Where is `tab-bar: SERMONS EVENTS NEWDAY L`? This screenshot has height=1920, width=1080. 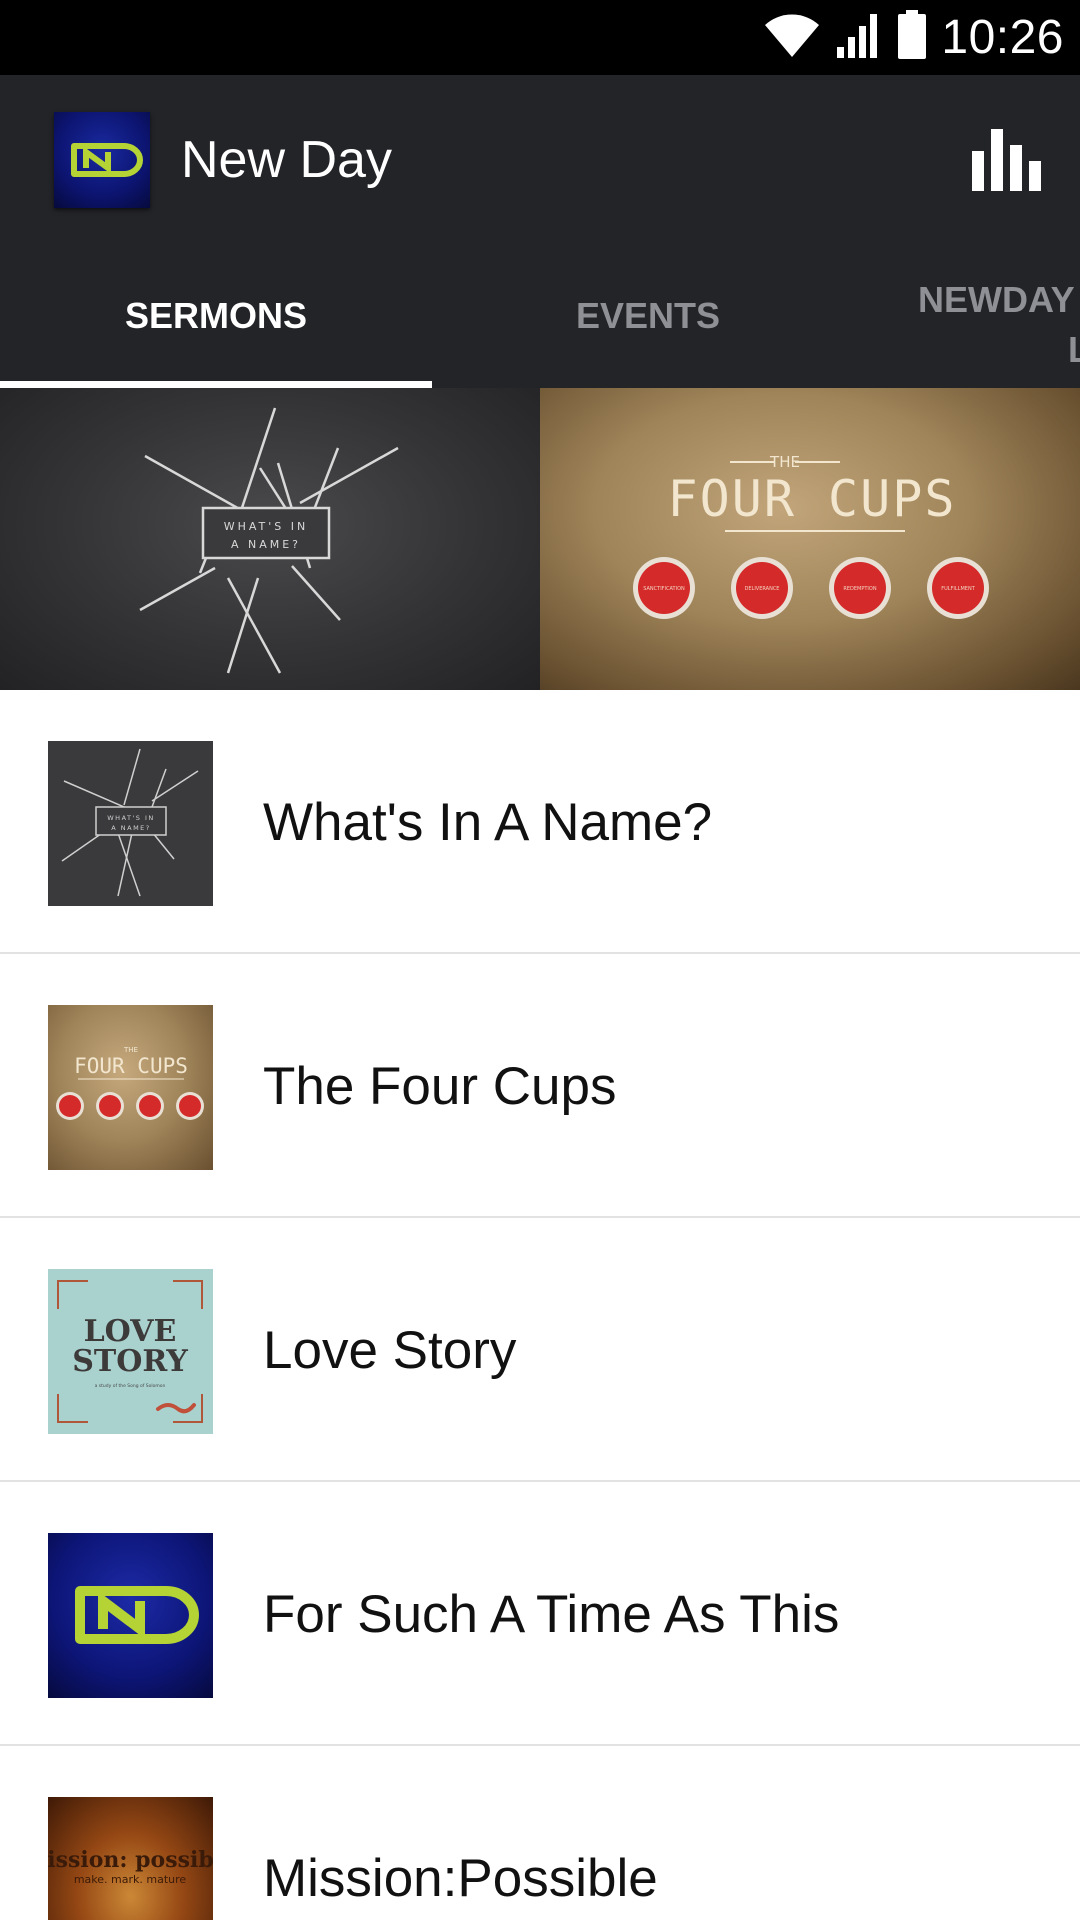
tab-bar: SERMONS EVENTS NEWDAY L is located at coordinates (540, 315).